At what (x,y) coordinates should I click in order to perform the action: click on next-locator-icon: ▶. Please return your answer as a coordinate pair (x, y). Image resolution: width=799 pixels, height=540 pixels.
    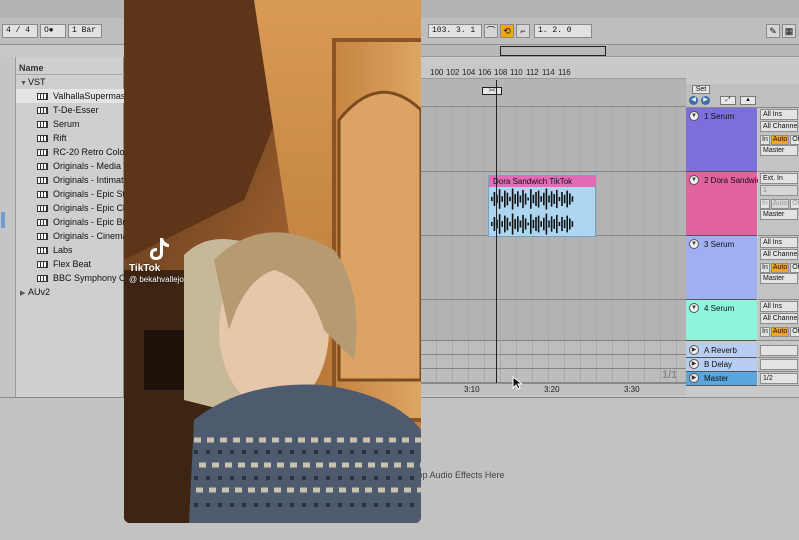
    Looking at the image, I should click on (705, 100).